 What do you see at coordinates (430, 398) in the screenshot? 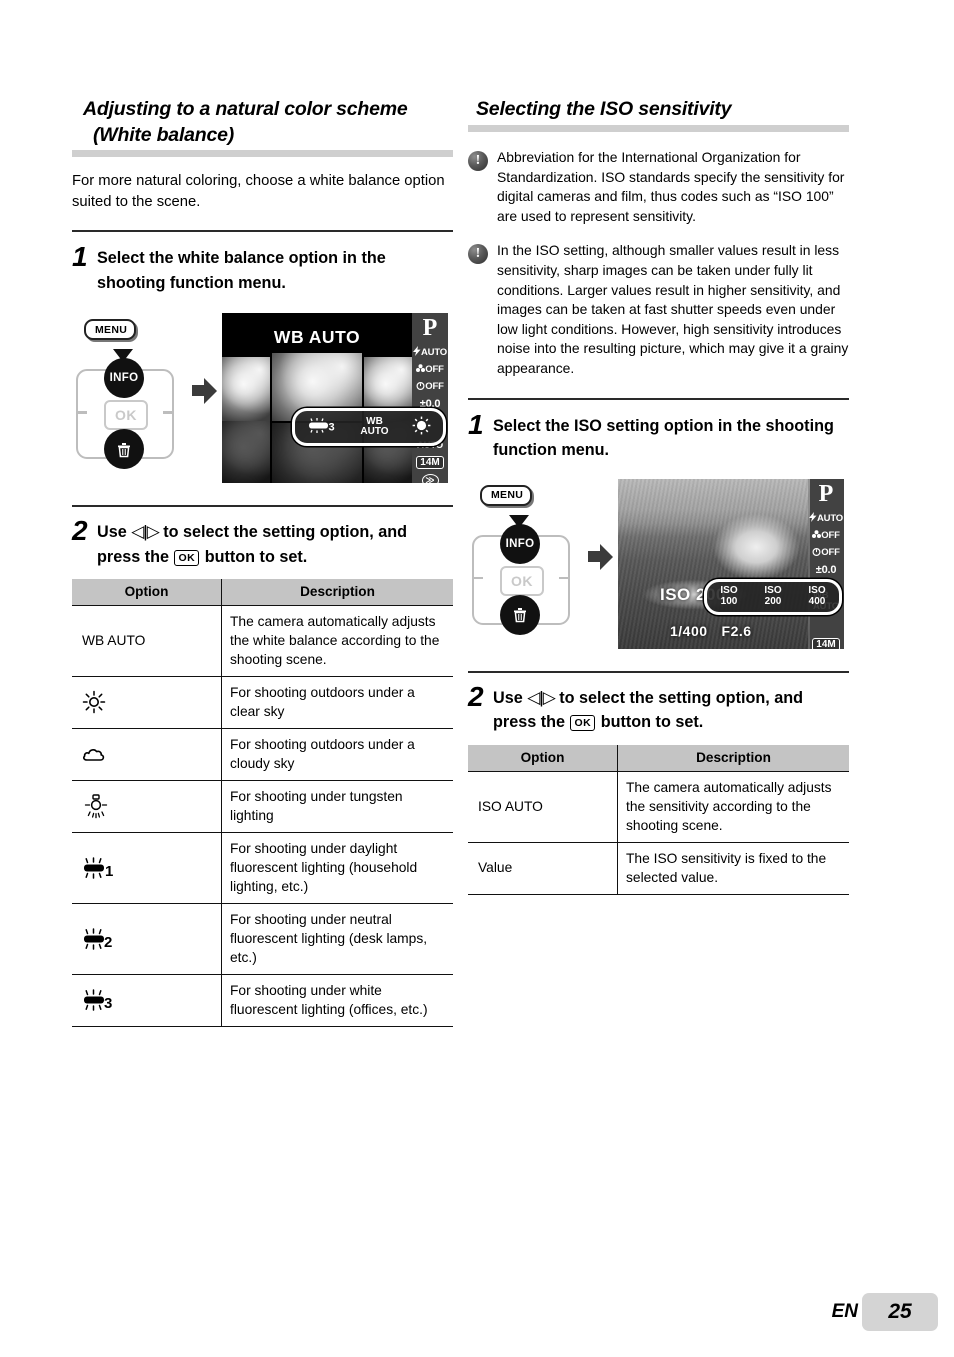
I see `wb-screen-status-strip: P AUTO OFF OFF ±0.0 14M ≫` at bounding box center [430, 398].